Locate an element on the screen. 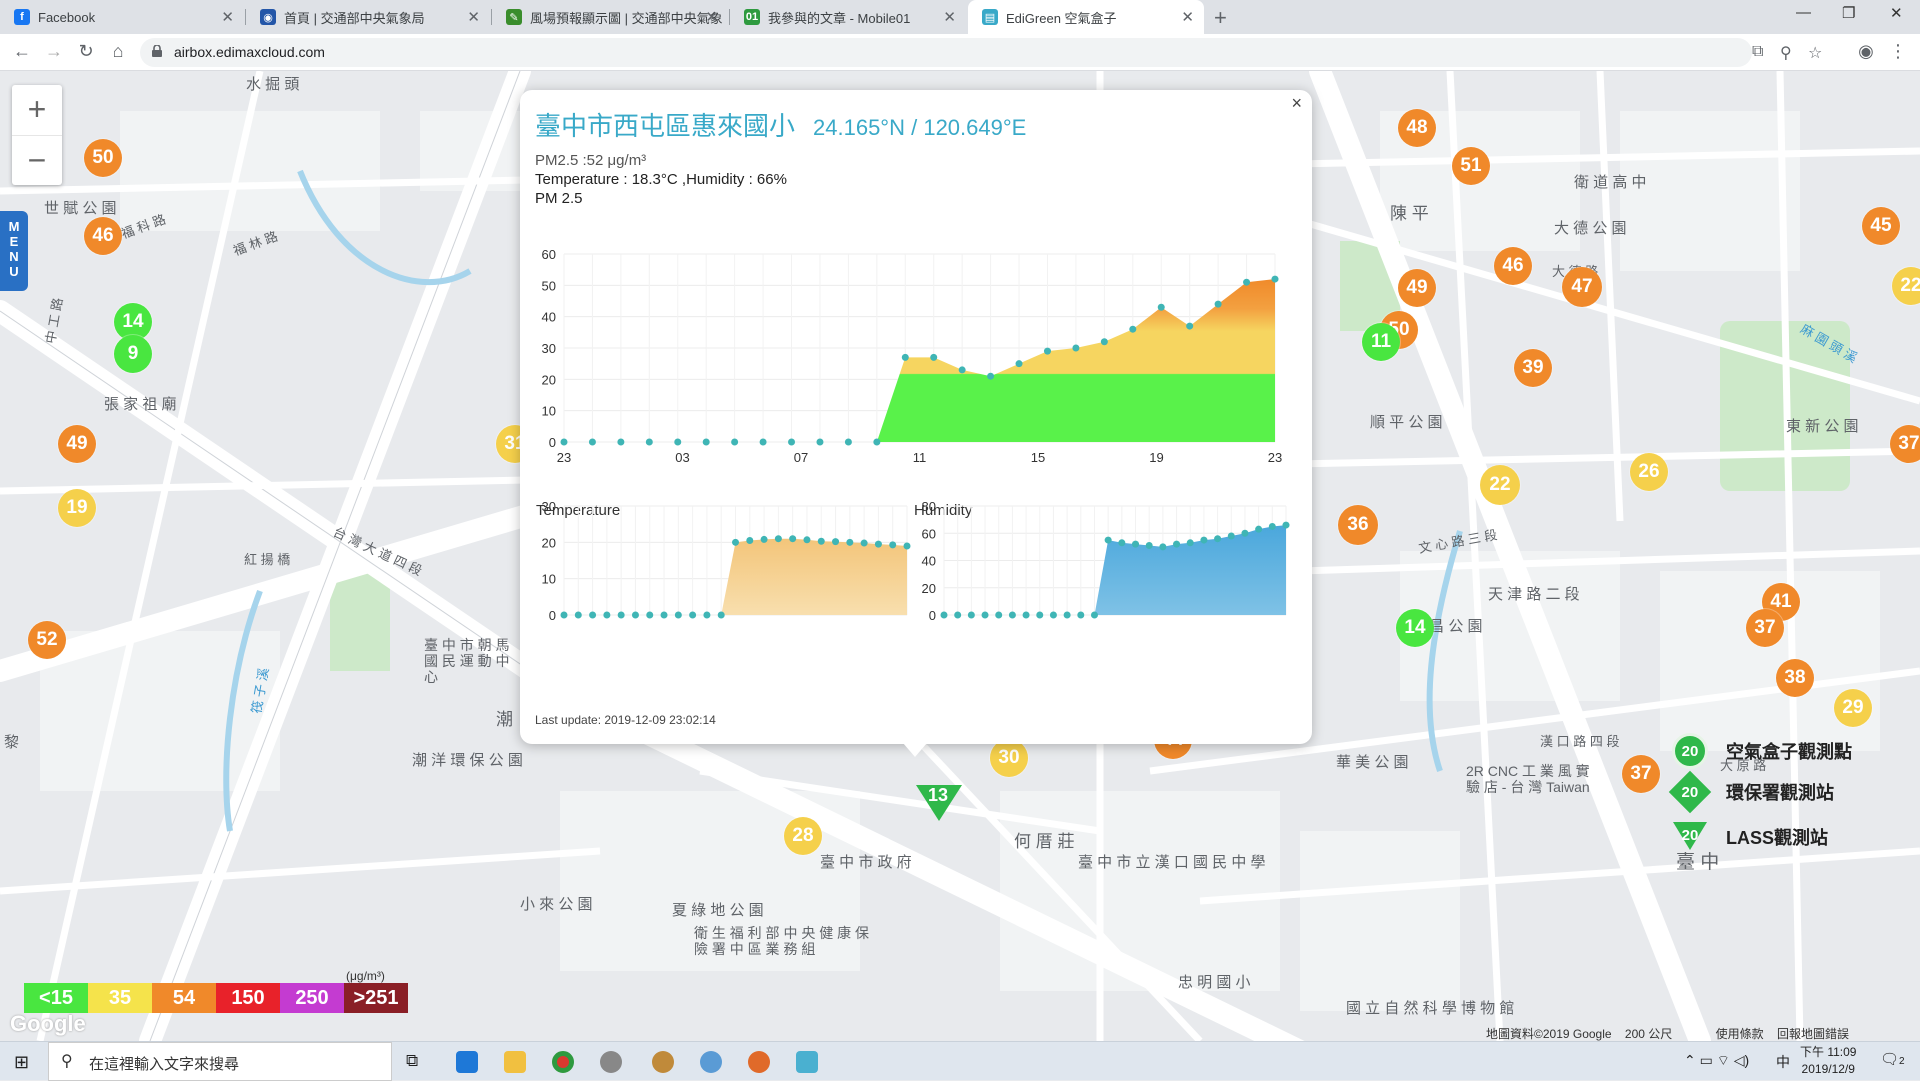 The height and width of the screenshot is (1081, 1920). windows-start-icon: ⊞ is located at coordinates (21, 1062).